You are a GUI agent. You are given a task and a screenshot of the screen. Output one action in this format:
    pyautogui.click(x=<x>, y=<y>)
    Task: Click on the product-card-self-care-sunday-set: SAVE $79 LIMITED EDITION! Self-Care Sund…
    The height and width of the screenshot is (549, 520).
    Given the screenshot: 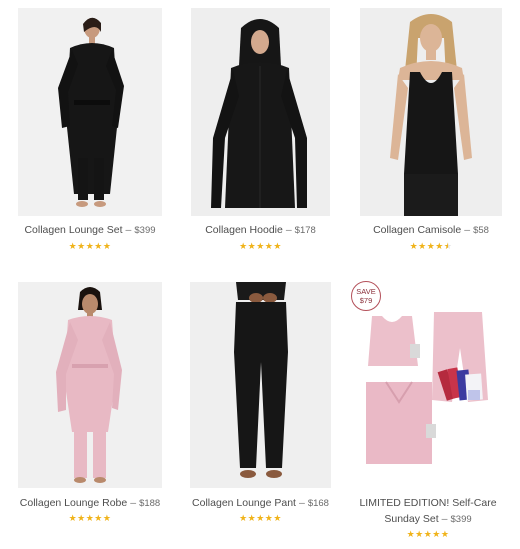 What is the action you would take?
    pyautogui.click(x=428, y=409)
    